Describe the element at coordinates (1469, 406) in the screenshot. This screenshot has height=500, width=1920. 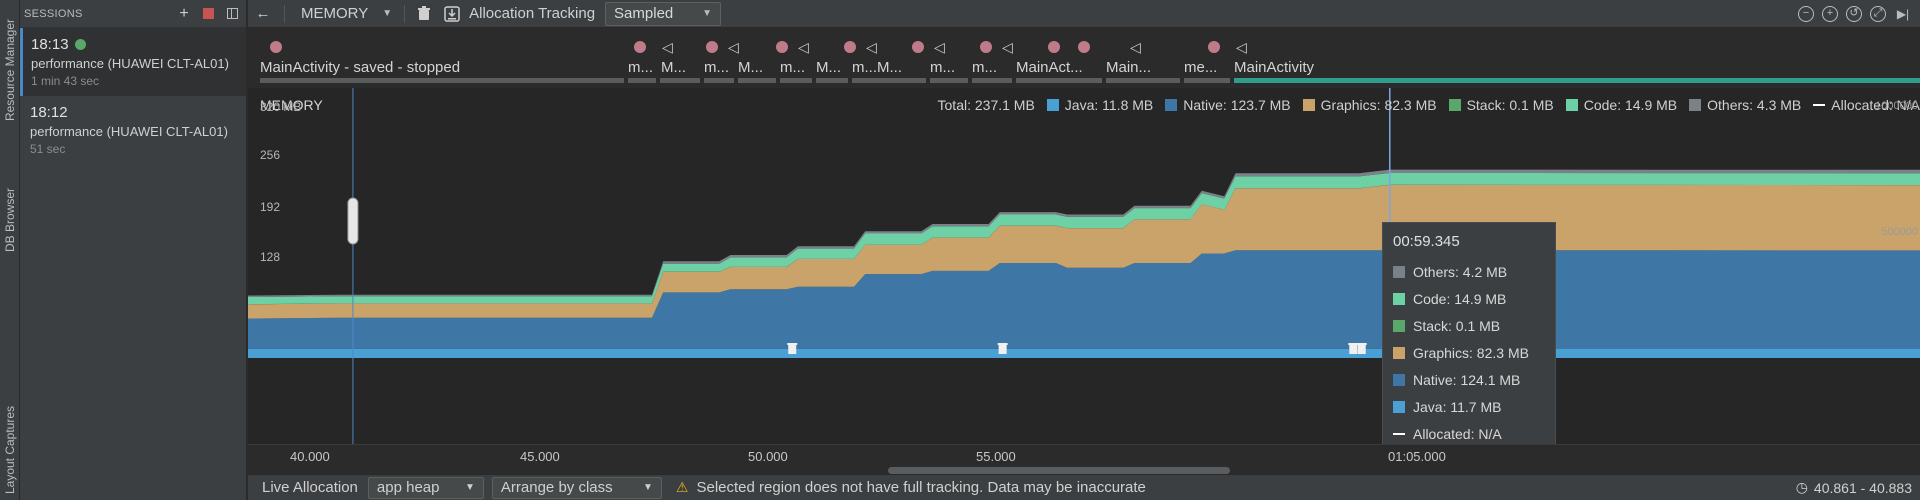
I see `tooltip-row-java: Java: 11.7 MB` at that location.